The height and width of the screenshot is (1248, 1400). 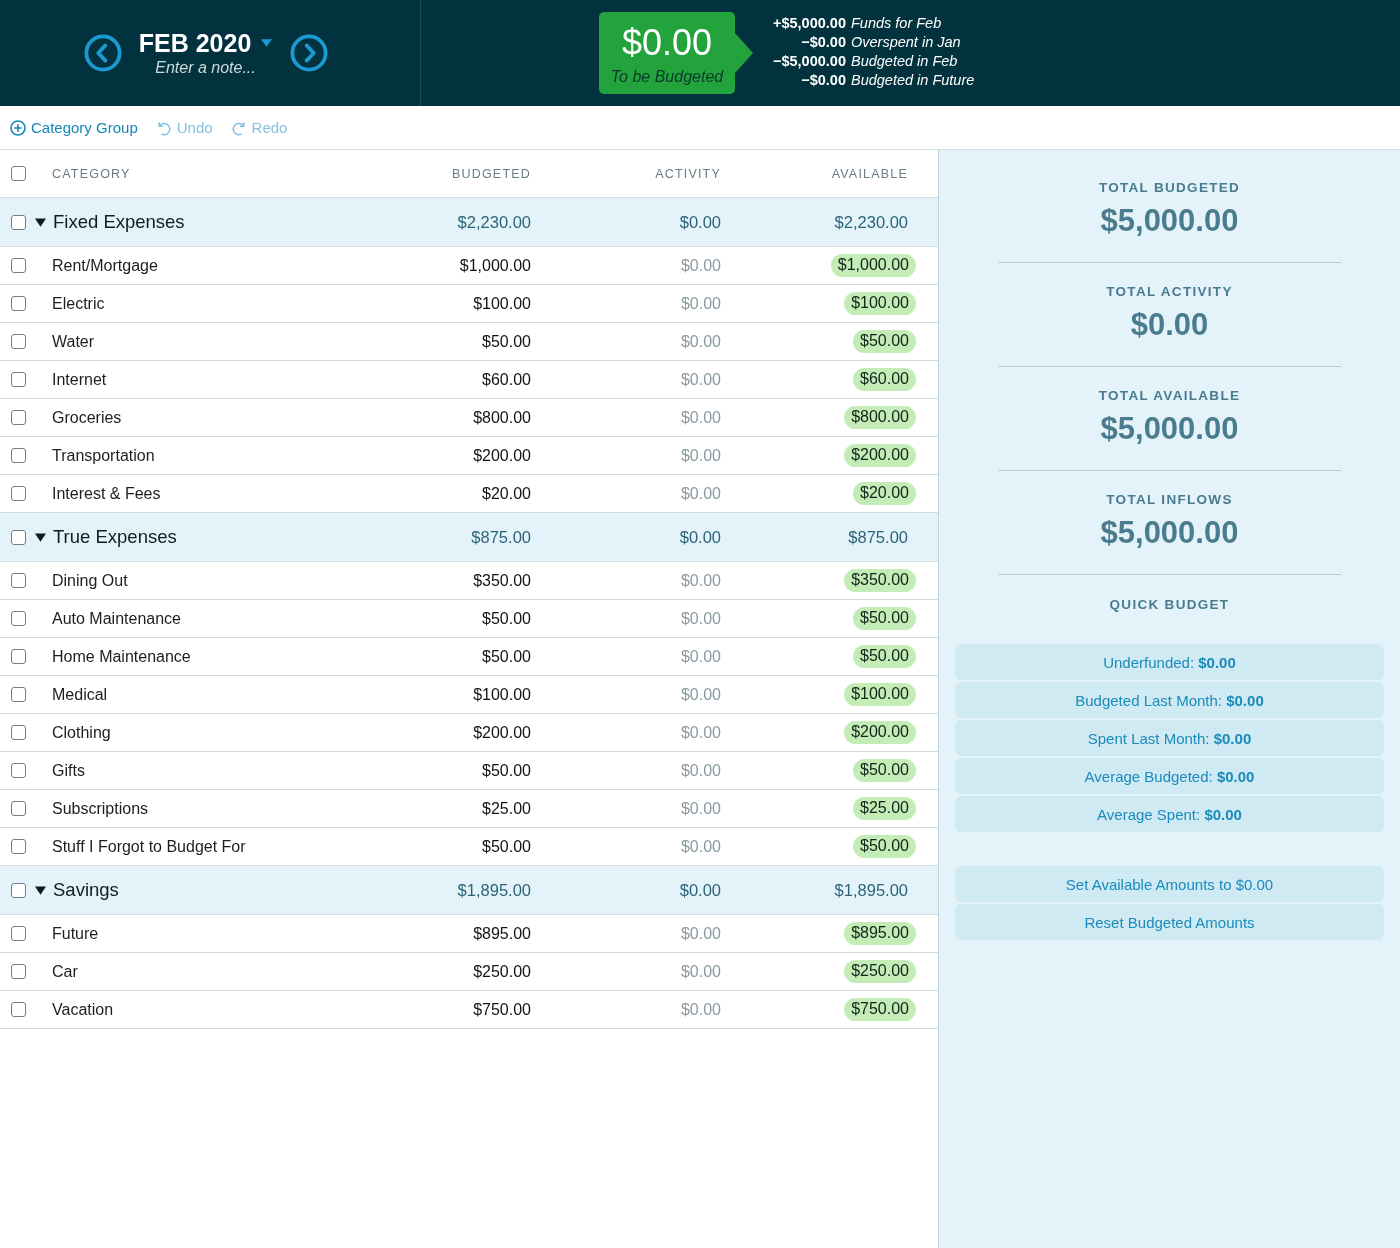 I want to click on category-name: Home Maintenance, so click(x=121, y=656).